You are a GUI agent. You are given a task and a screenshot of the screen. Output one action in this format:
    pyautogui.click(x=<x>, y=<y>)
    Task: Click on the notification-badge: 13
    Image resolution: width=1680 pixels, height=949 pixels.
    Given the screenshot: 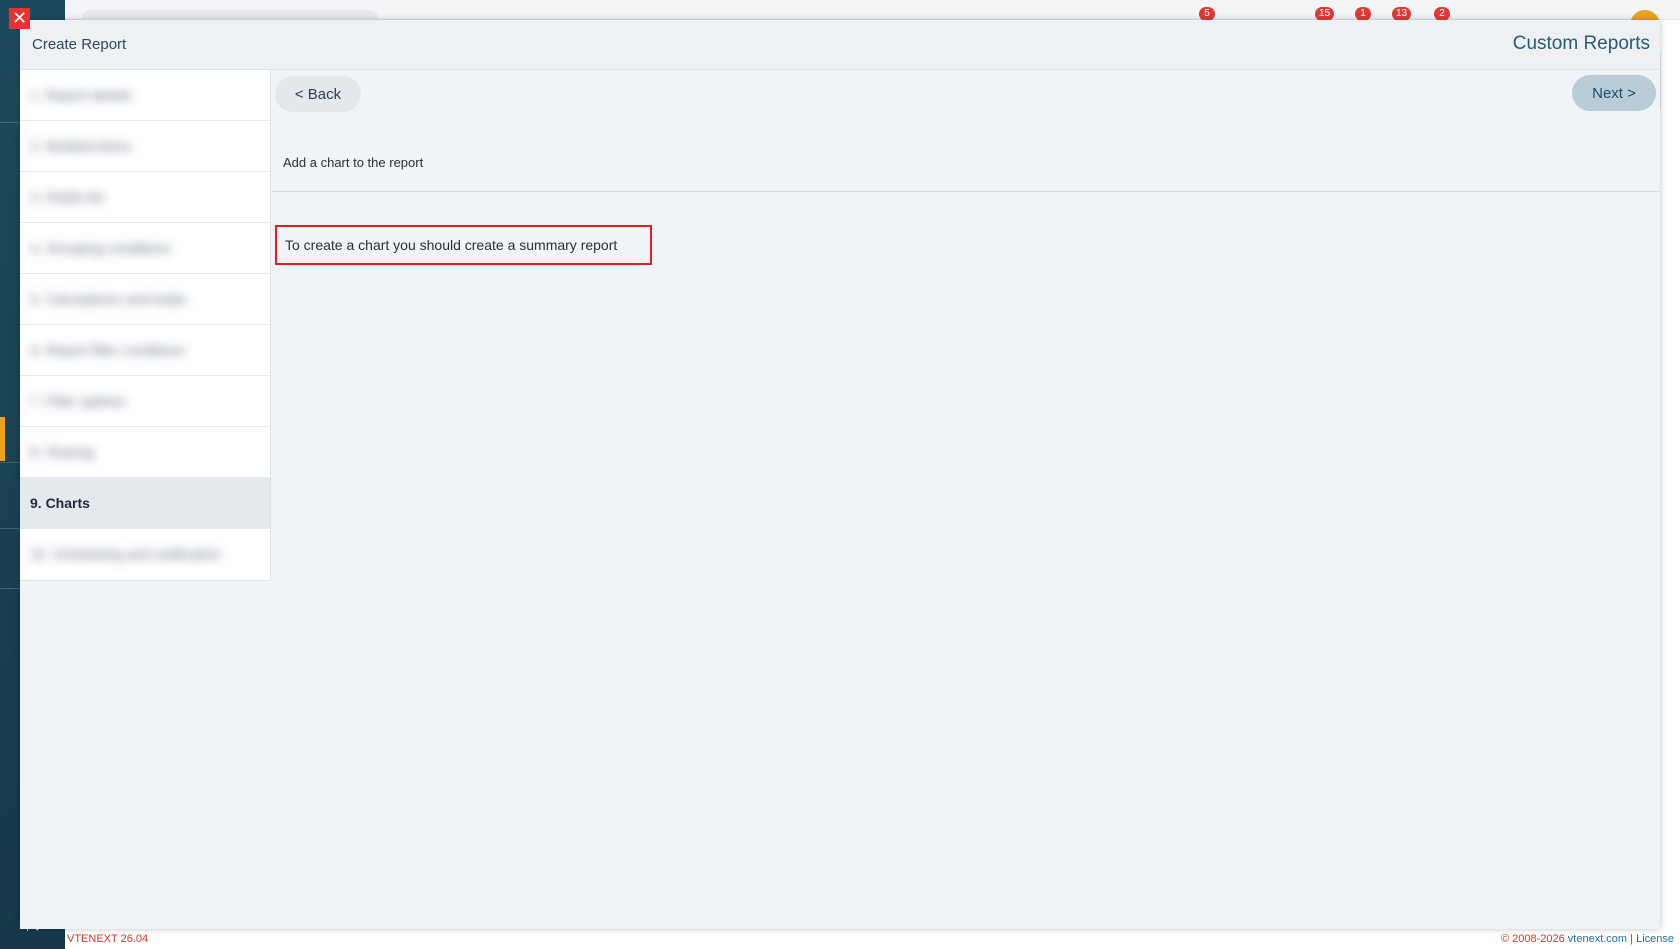 What is the action you would take?
    pyautogui.click(x=1402, y=14)
    